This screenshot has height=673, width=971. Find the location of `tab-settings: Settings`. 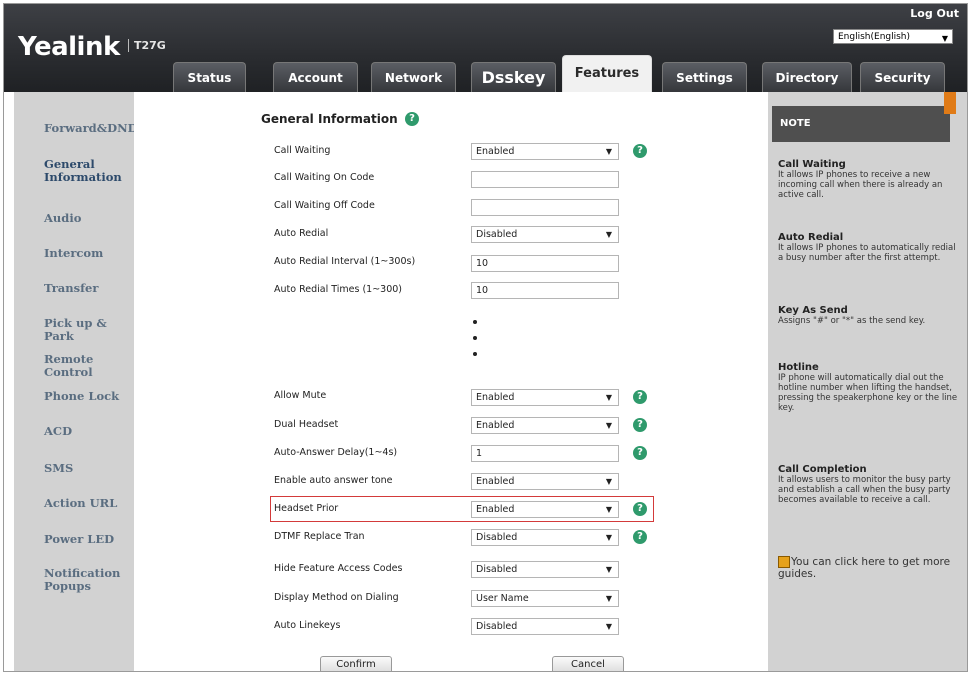

tab-settings: Settings is located at coordinates (704, 77).